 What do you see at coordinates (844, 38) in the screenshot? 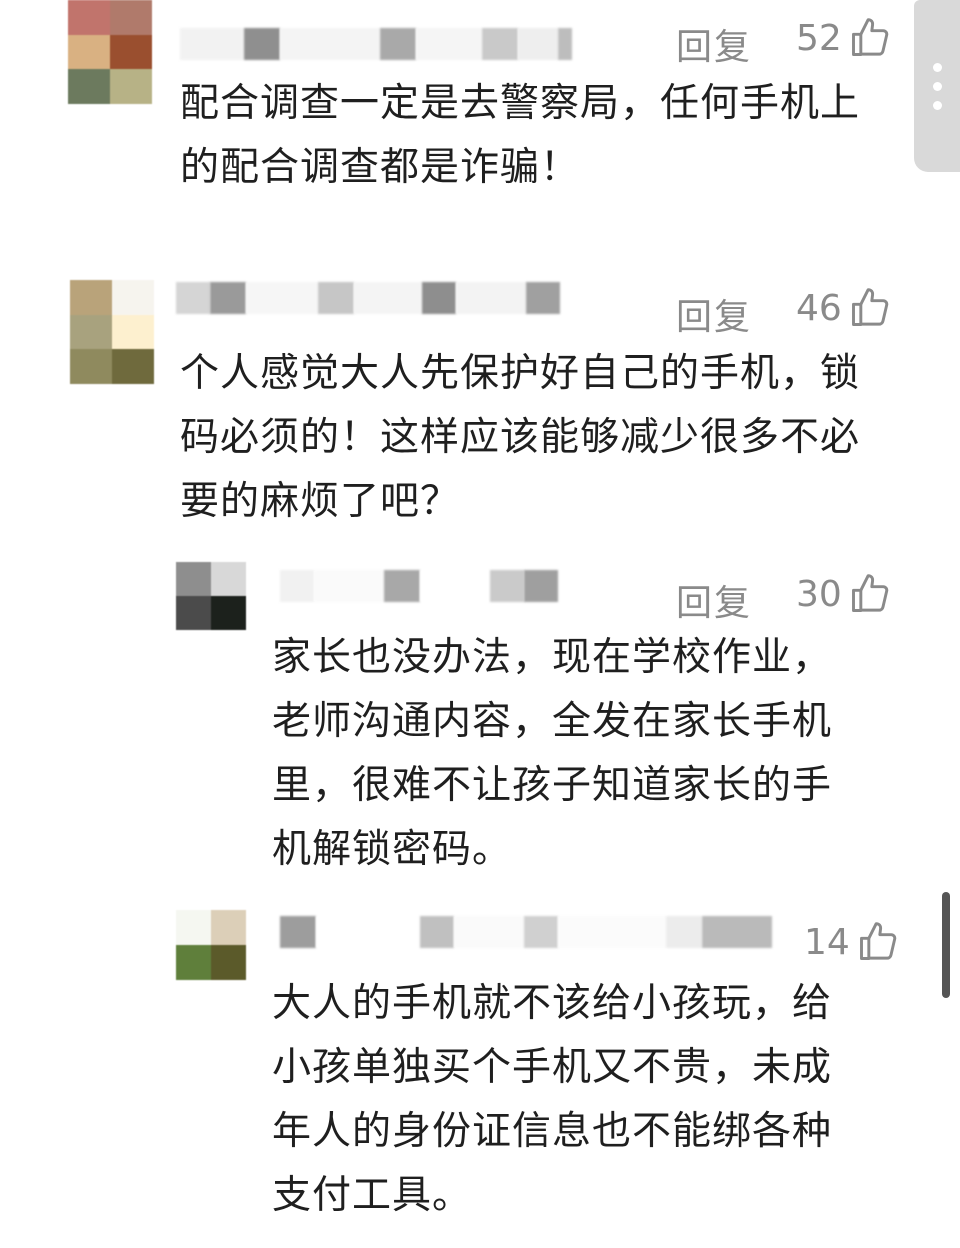
I see `like-button: 52` at bounding box center [844, 38].